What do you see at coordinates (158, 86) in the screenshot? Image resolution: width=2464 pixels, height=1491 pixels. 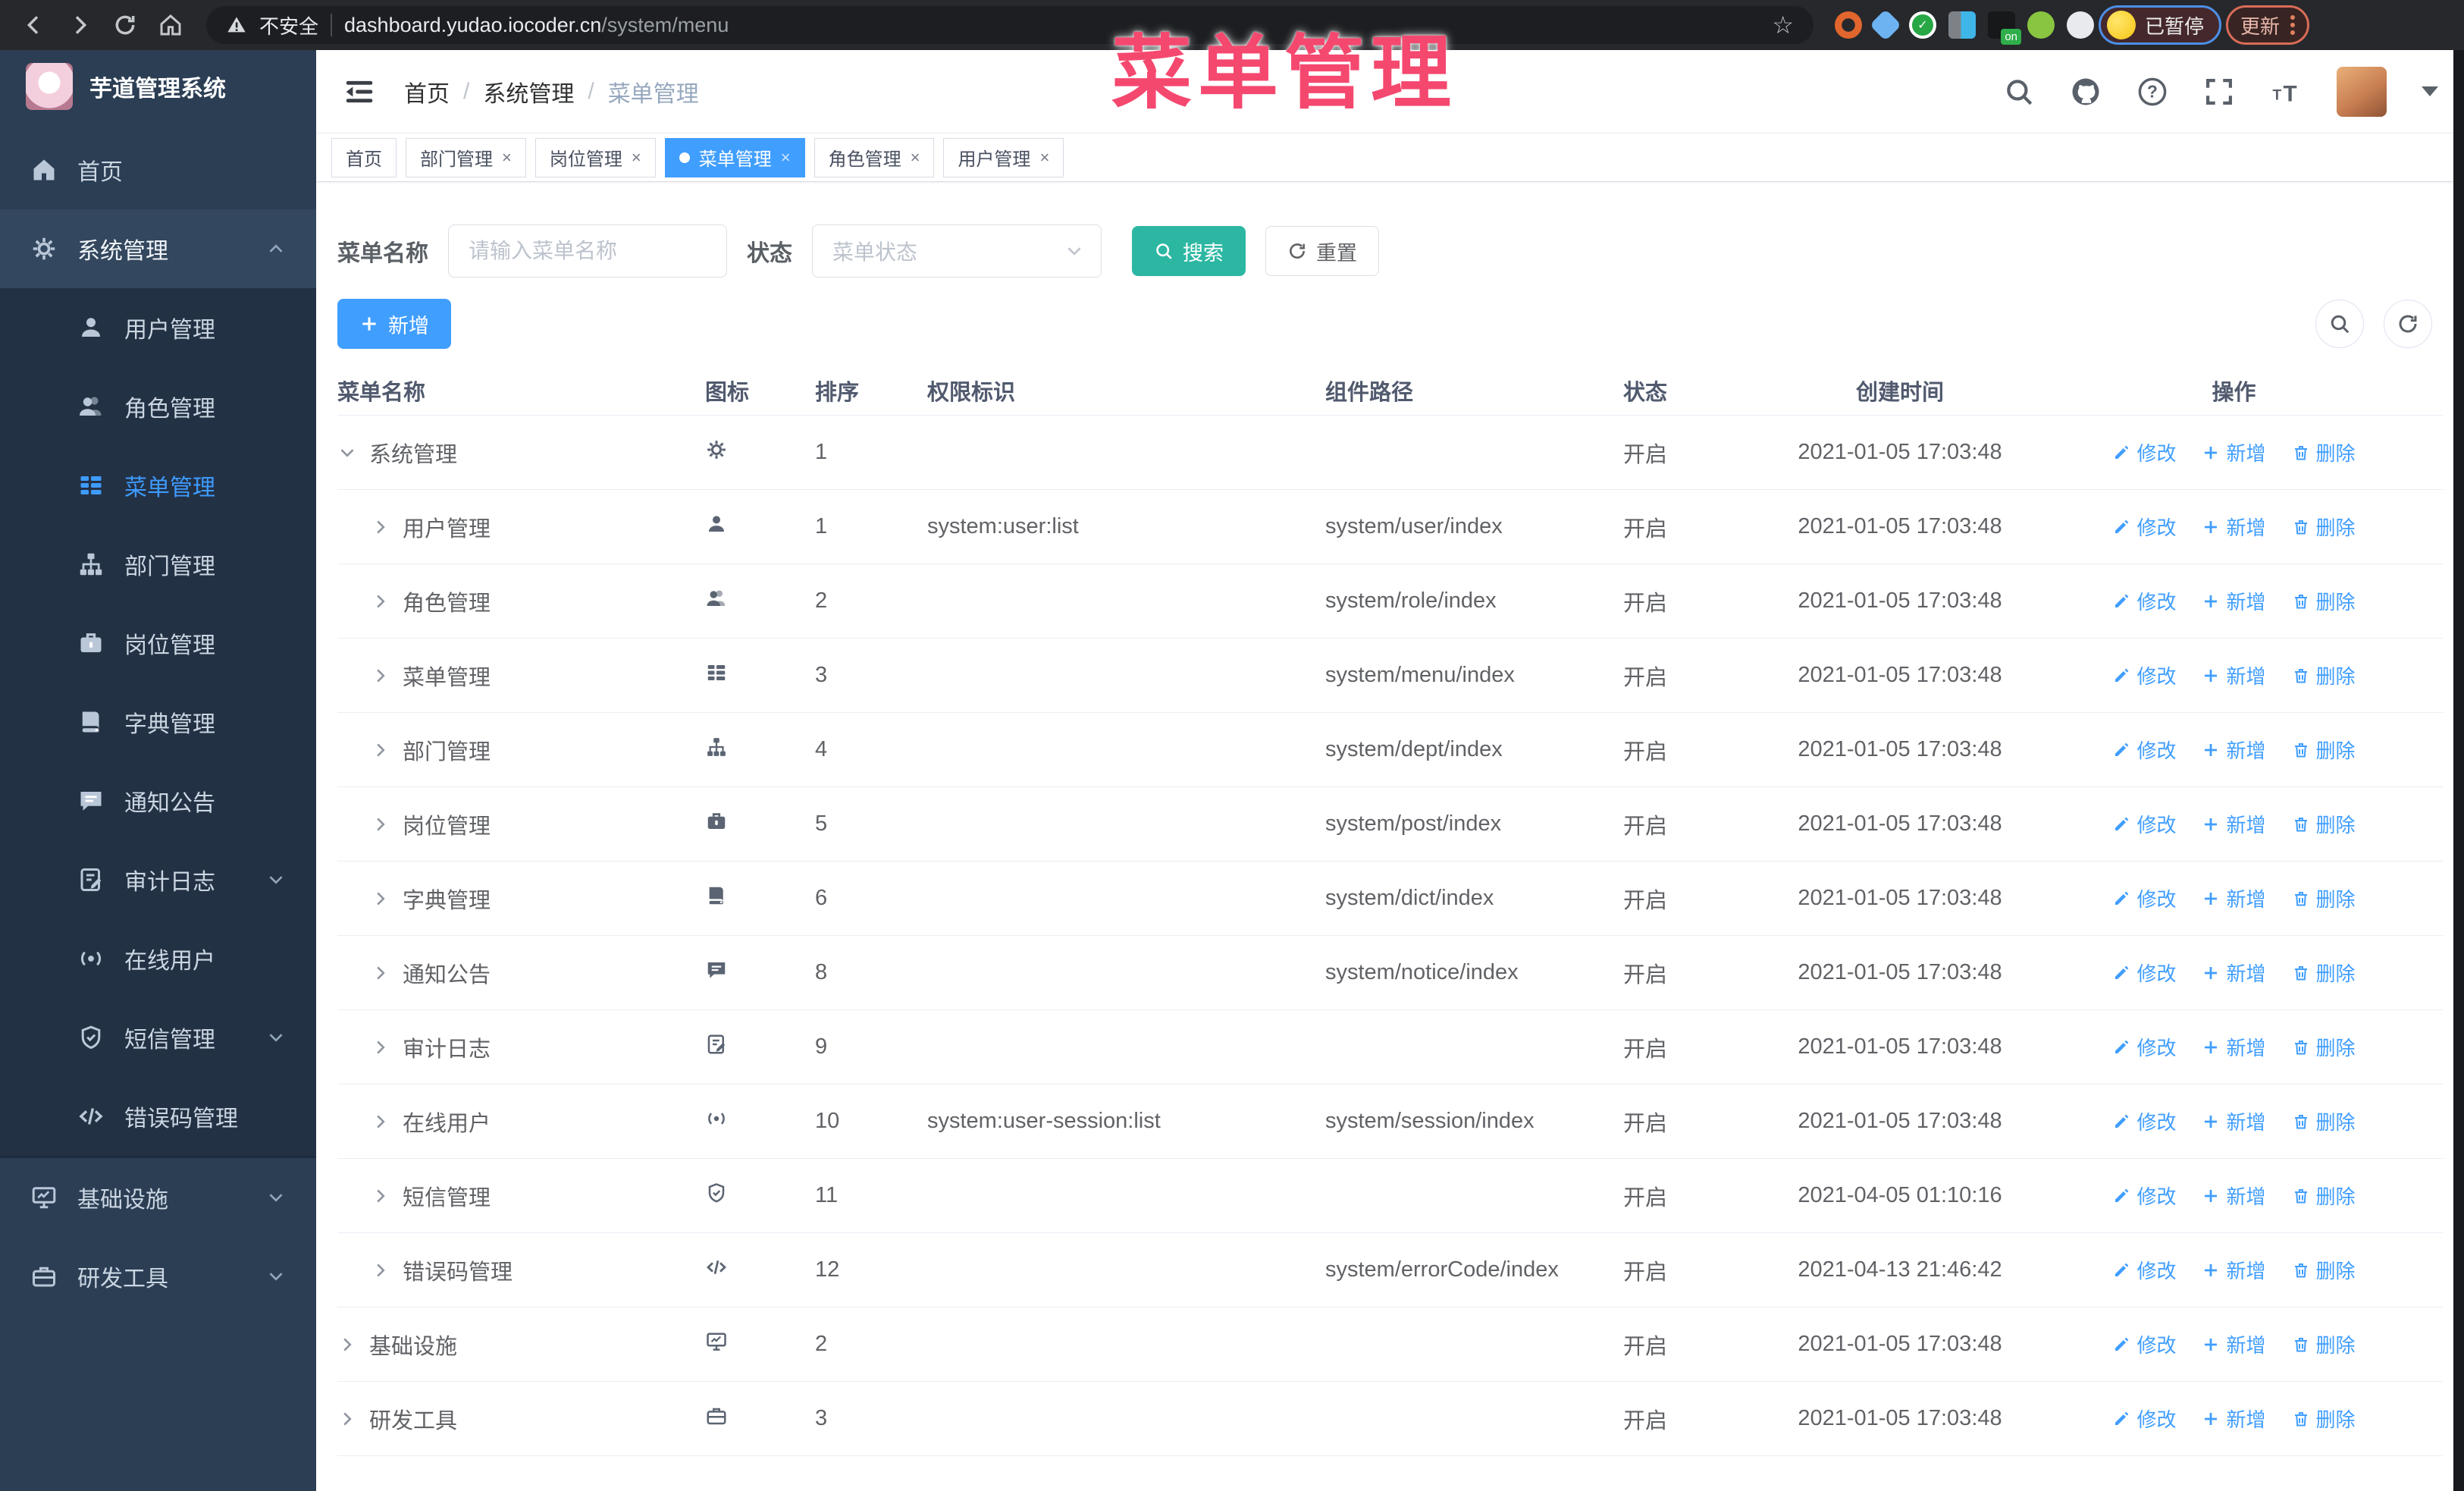 I see `logo: 芋道管理系统` at bounding box center [158, 86].